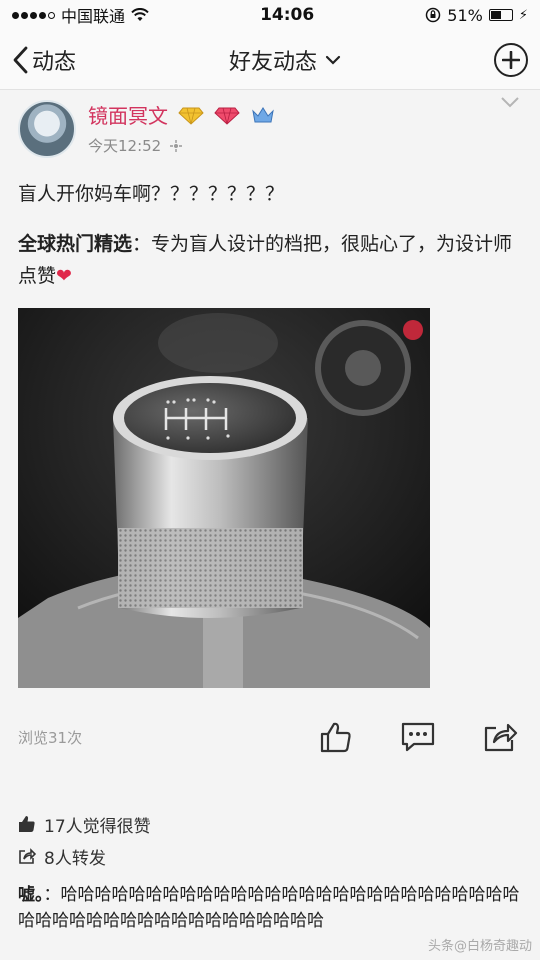 The width and height of the screenshot is (540, 960). I want to click on status-left: 中国联通, so click(80, 15).